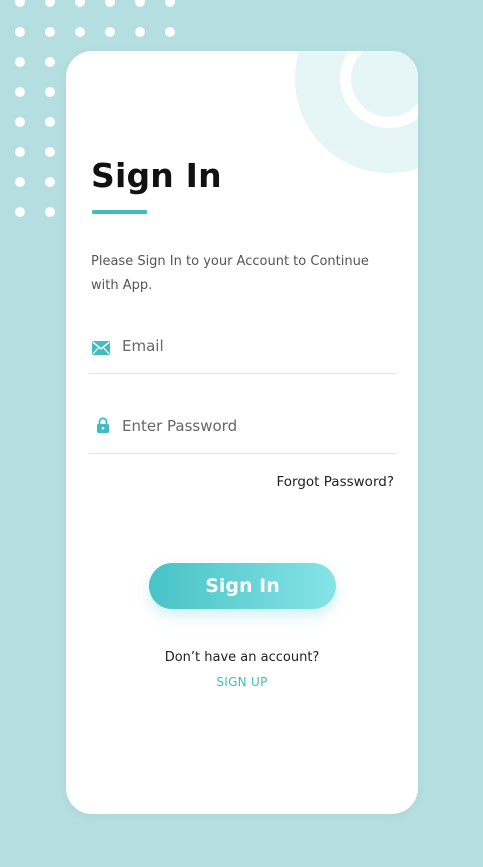 Image resolution: width=483 pixels, height=867 pixels. I want to click on sign-in-button: Sign In, so click(242, 586).